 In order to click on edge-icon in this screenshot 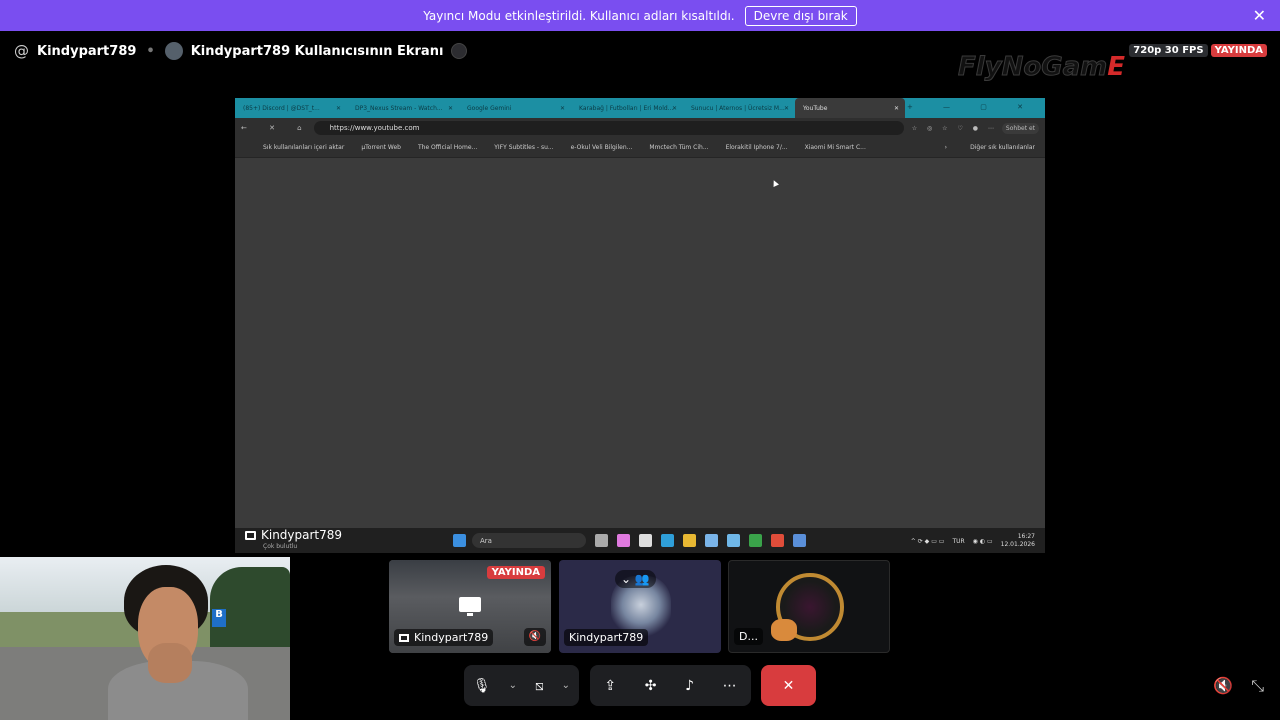, I will do `click(667, 540)`.